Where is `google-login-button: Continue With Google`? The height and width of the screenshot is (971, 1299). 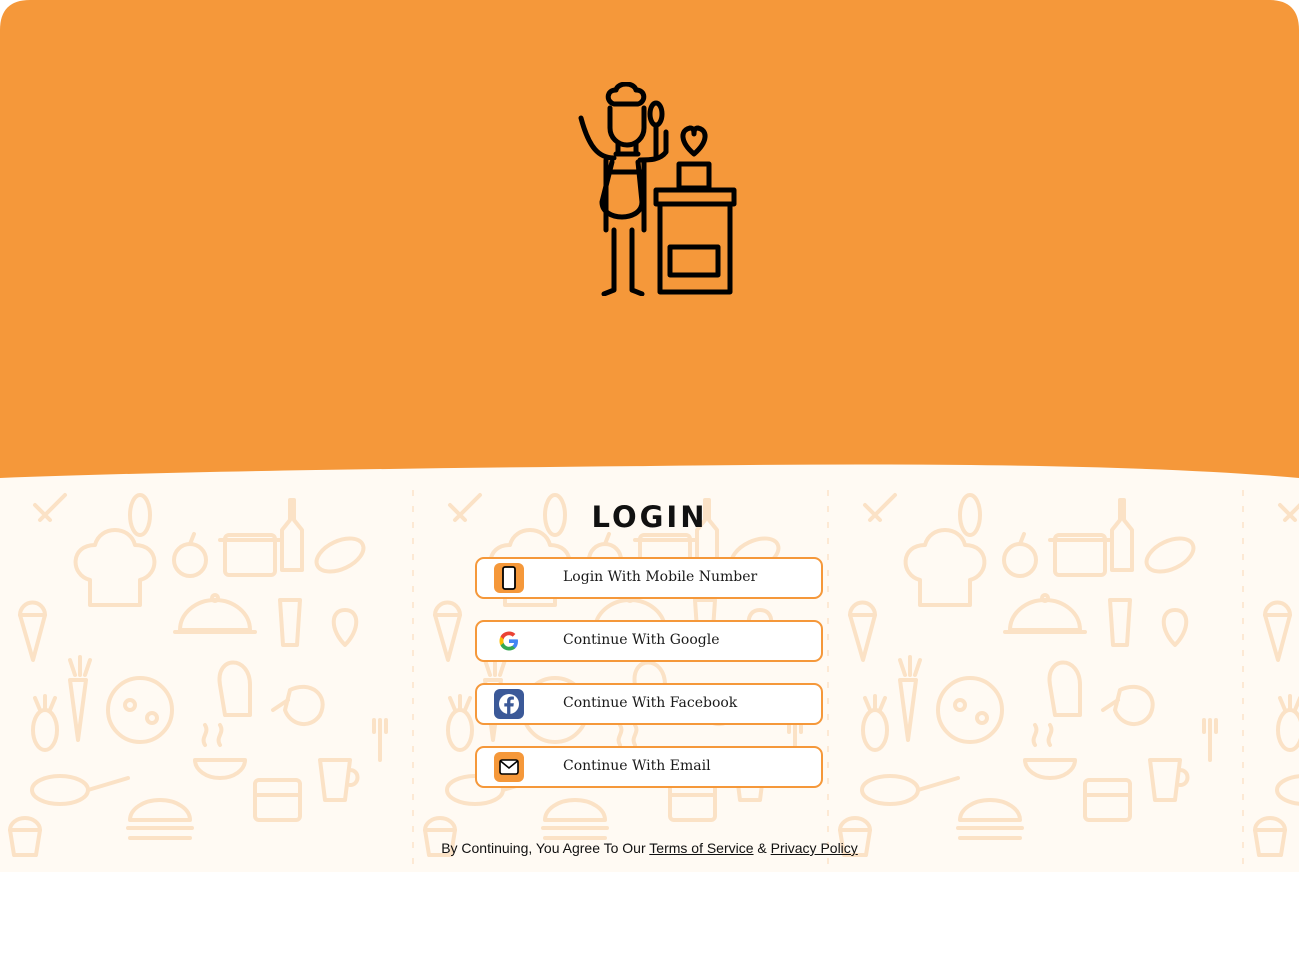 google-login-button: Continue With Google is located at coordinates (649, 641).